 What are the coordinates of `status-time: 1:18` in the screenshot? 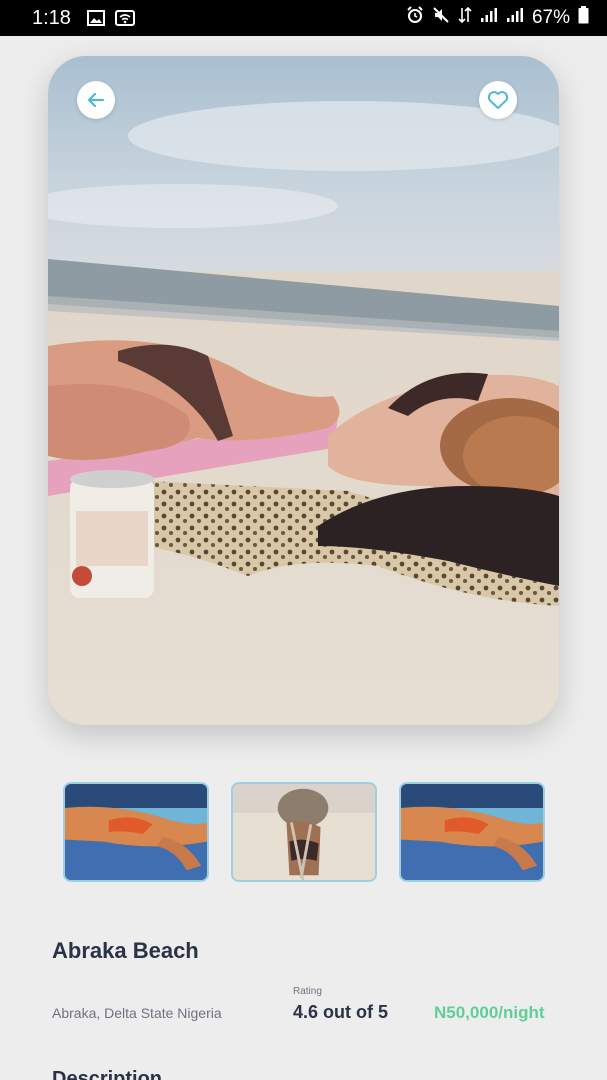 It's located at (51, 17).